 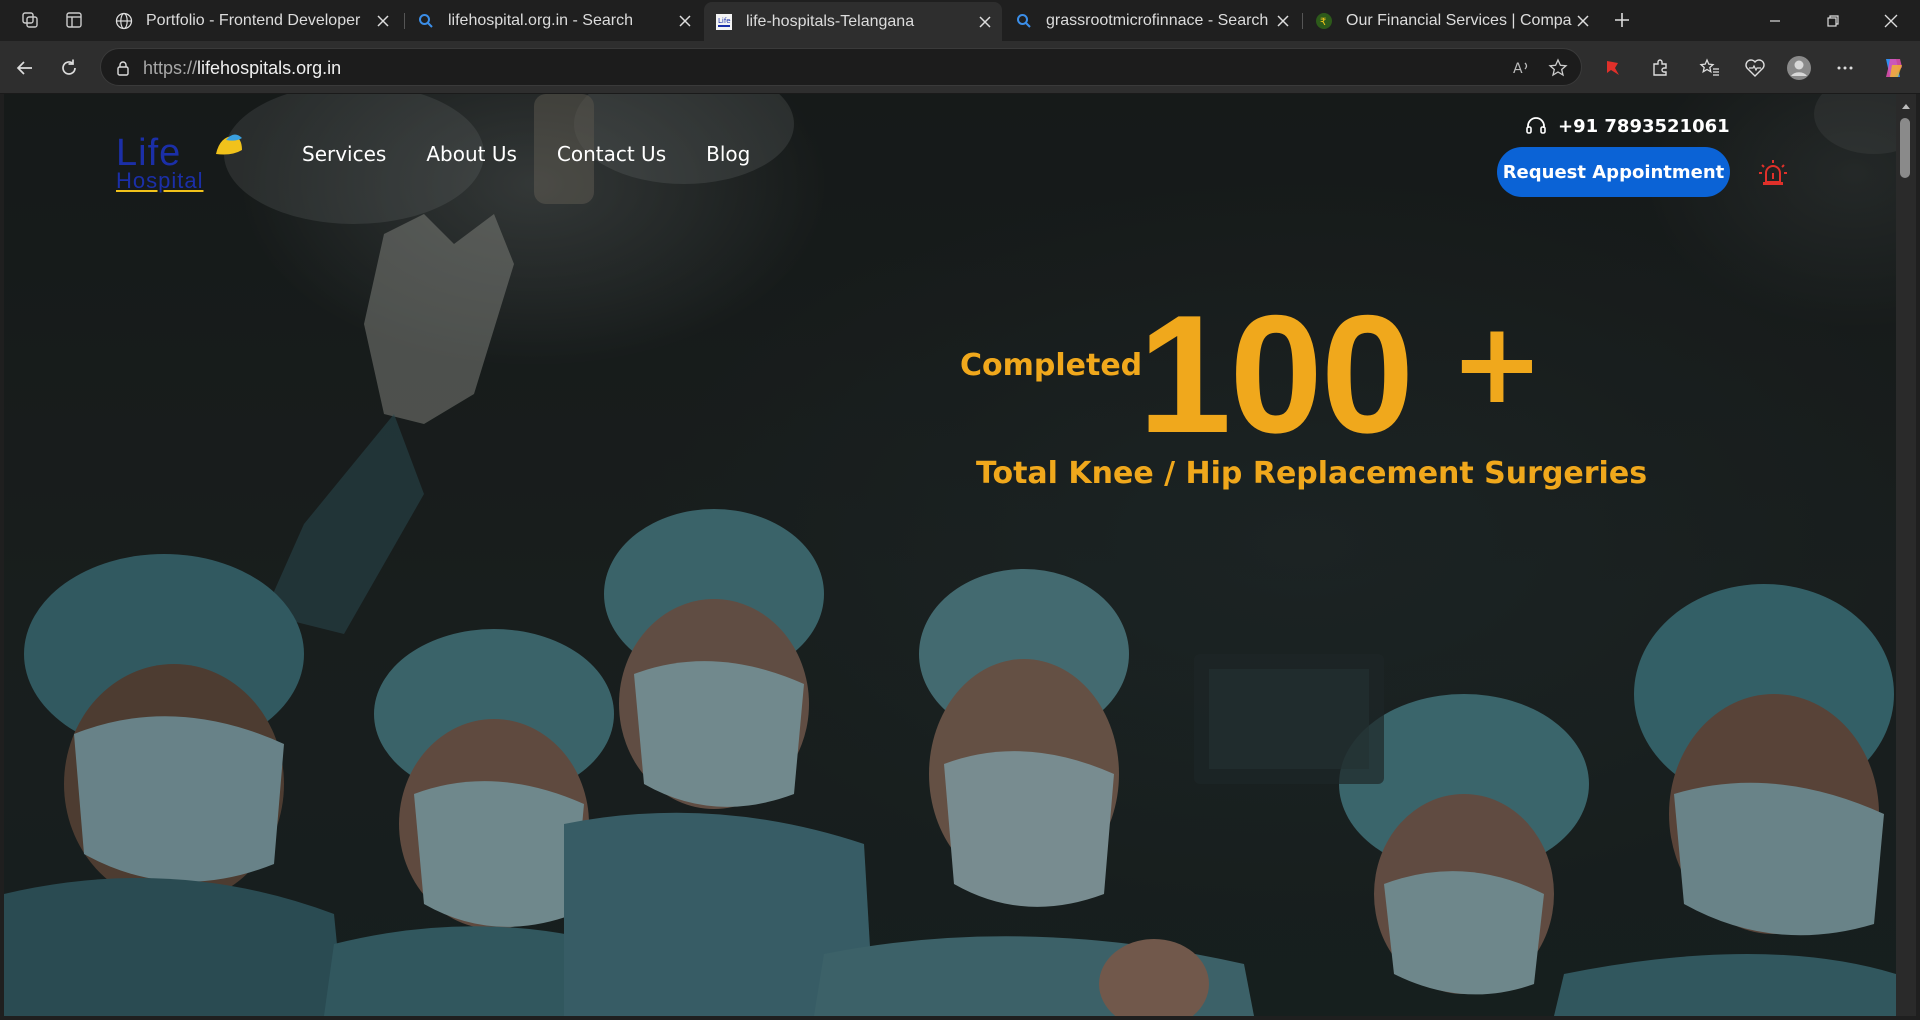 I want to click on tab-lifehospital-search: lifehospital.org.in - Search, so click(x=554, y=20).